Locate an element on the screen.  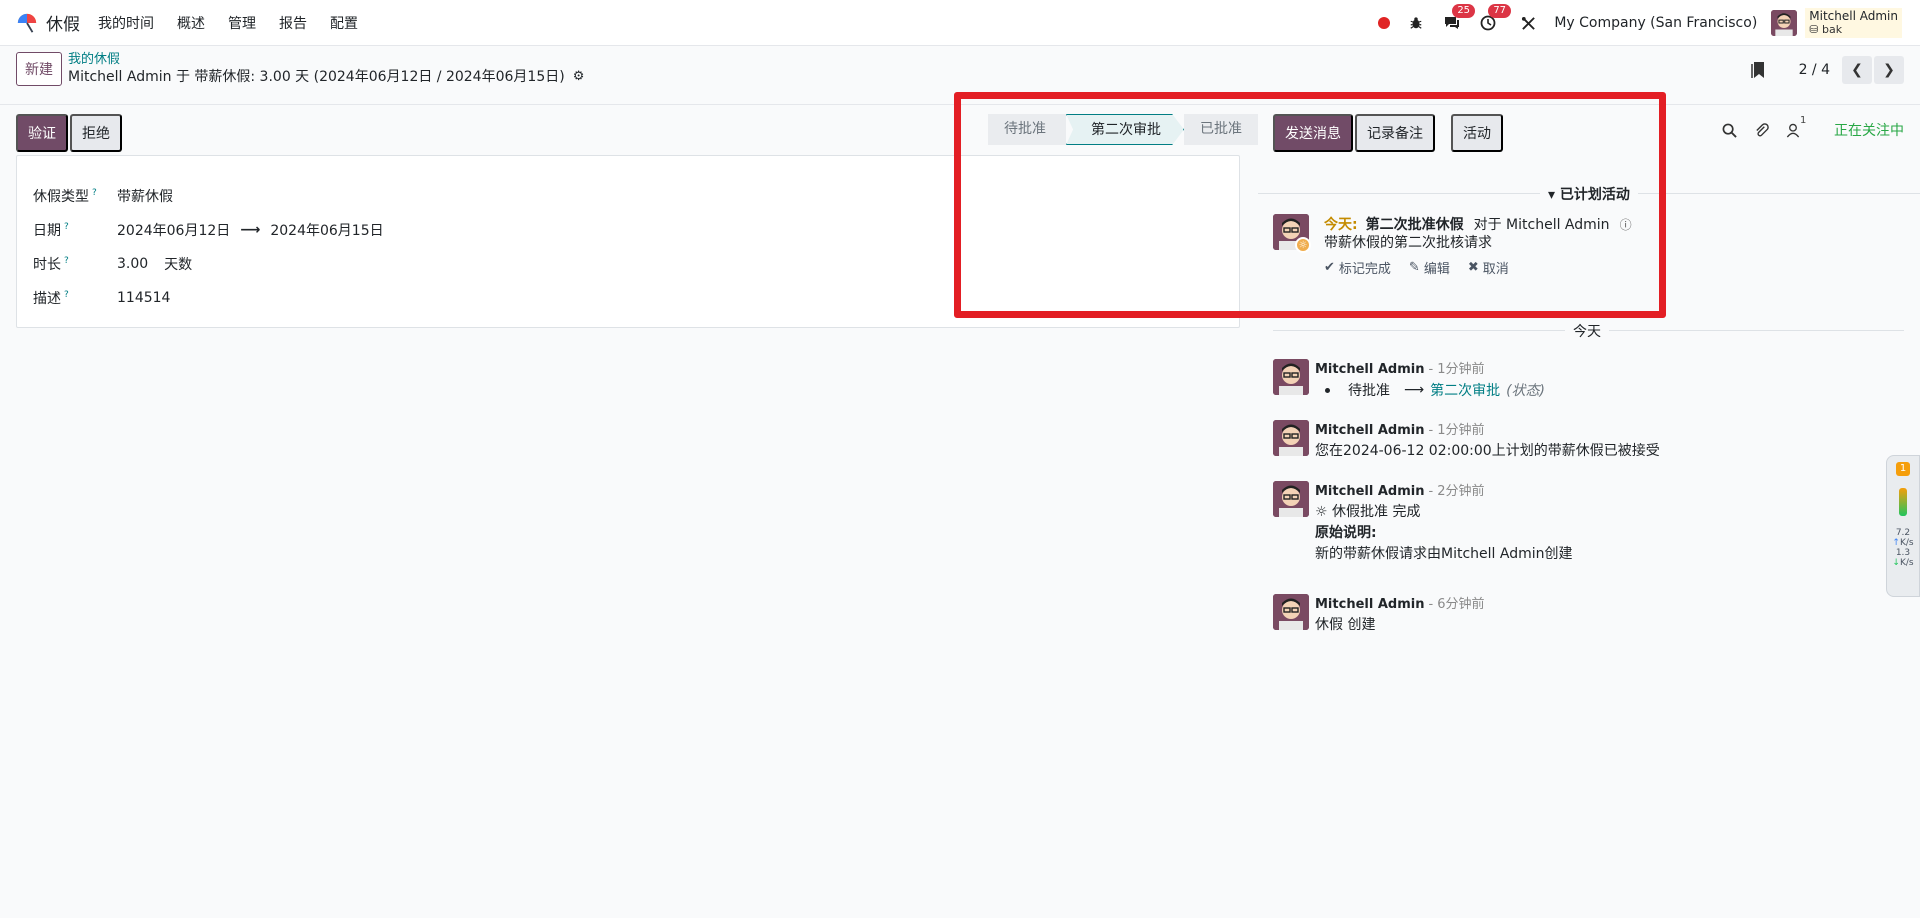
pager-previous-button: ❮ is located at coordinates (1857, 70).